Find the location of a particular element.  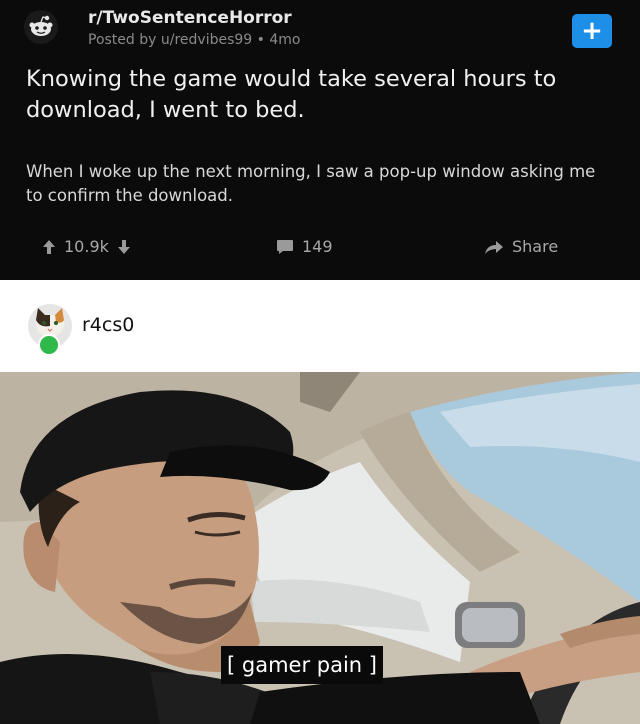

share-button: Share is located at coordinates (521, 246).